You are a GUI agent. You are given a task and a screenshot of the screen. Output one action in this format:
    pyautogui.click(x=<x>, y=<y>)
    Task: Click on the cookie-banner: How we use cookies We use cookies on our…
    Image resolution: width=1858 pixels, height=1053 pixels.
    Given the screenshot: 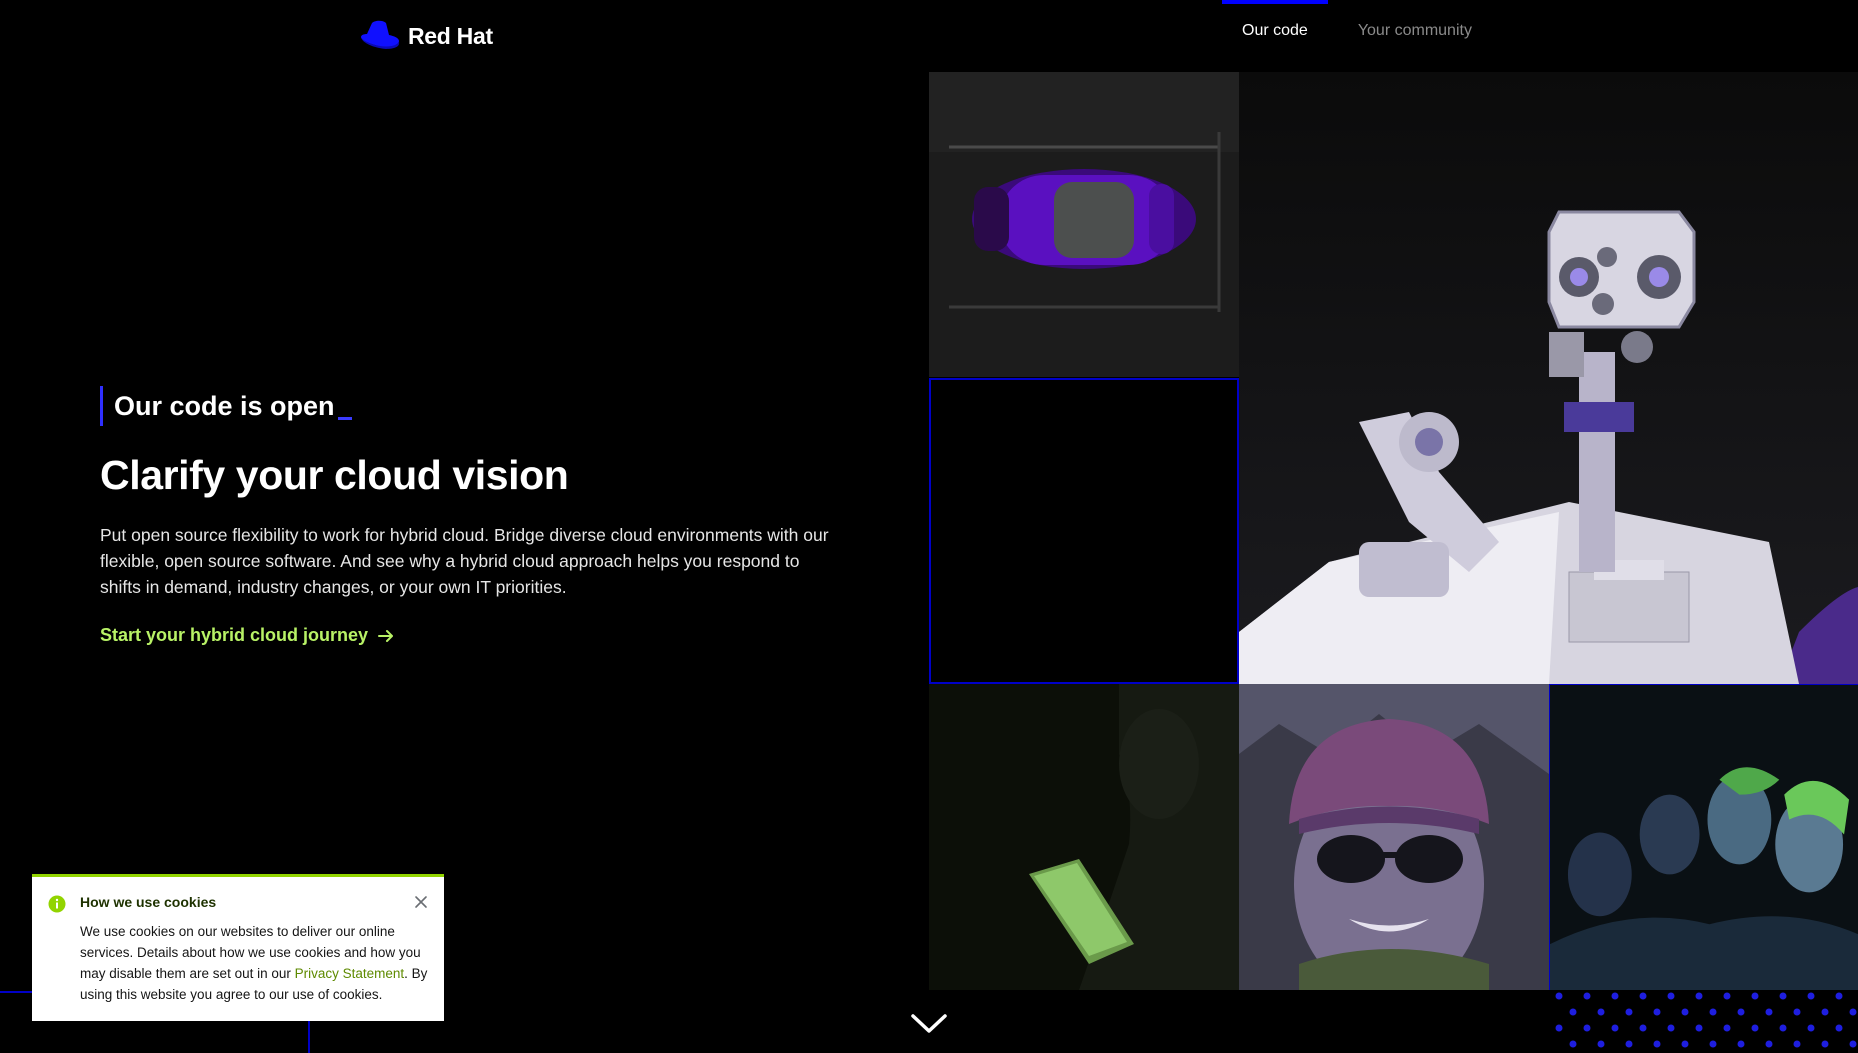 What is the action you would take?
    pyautogui.click(x=238, y=947)
    